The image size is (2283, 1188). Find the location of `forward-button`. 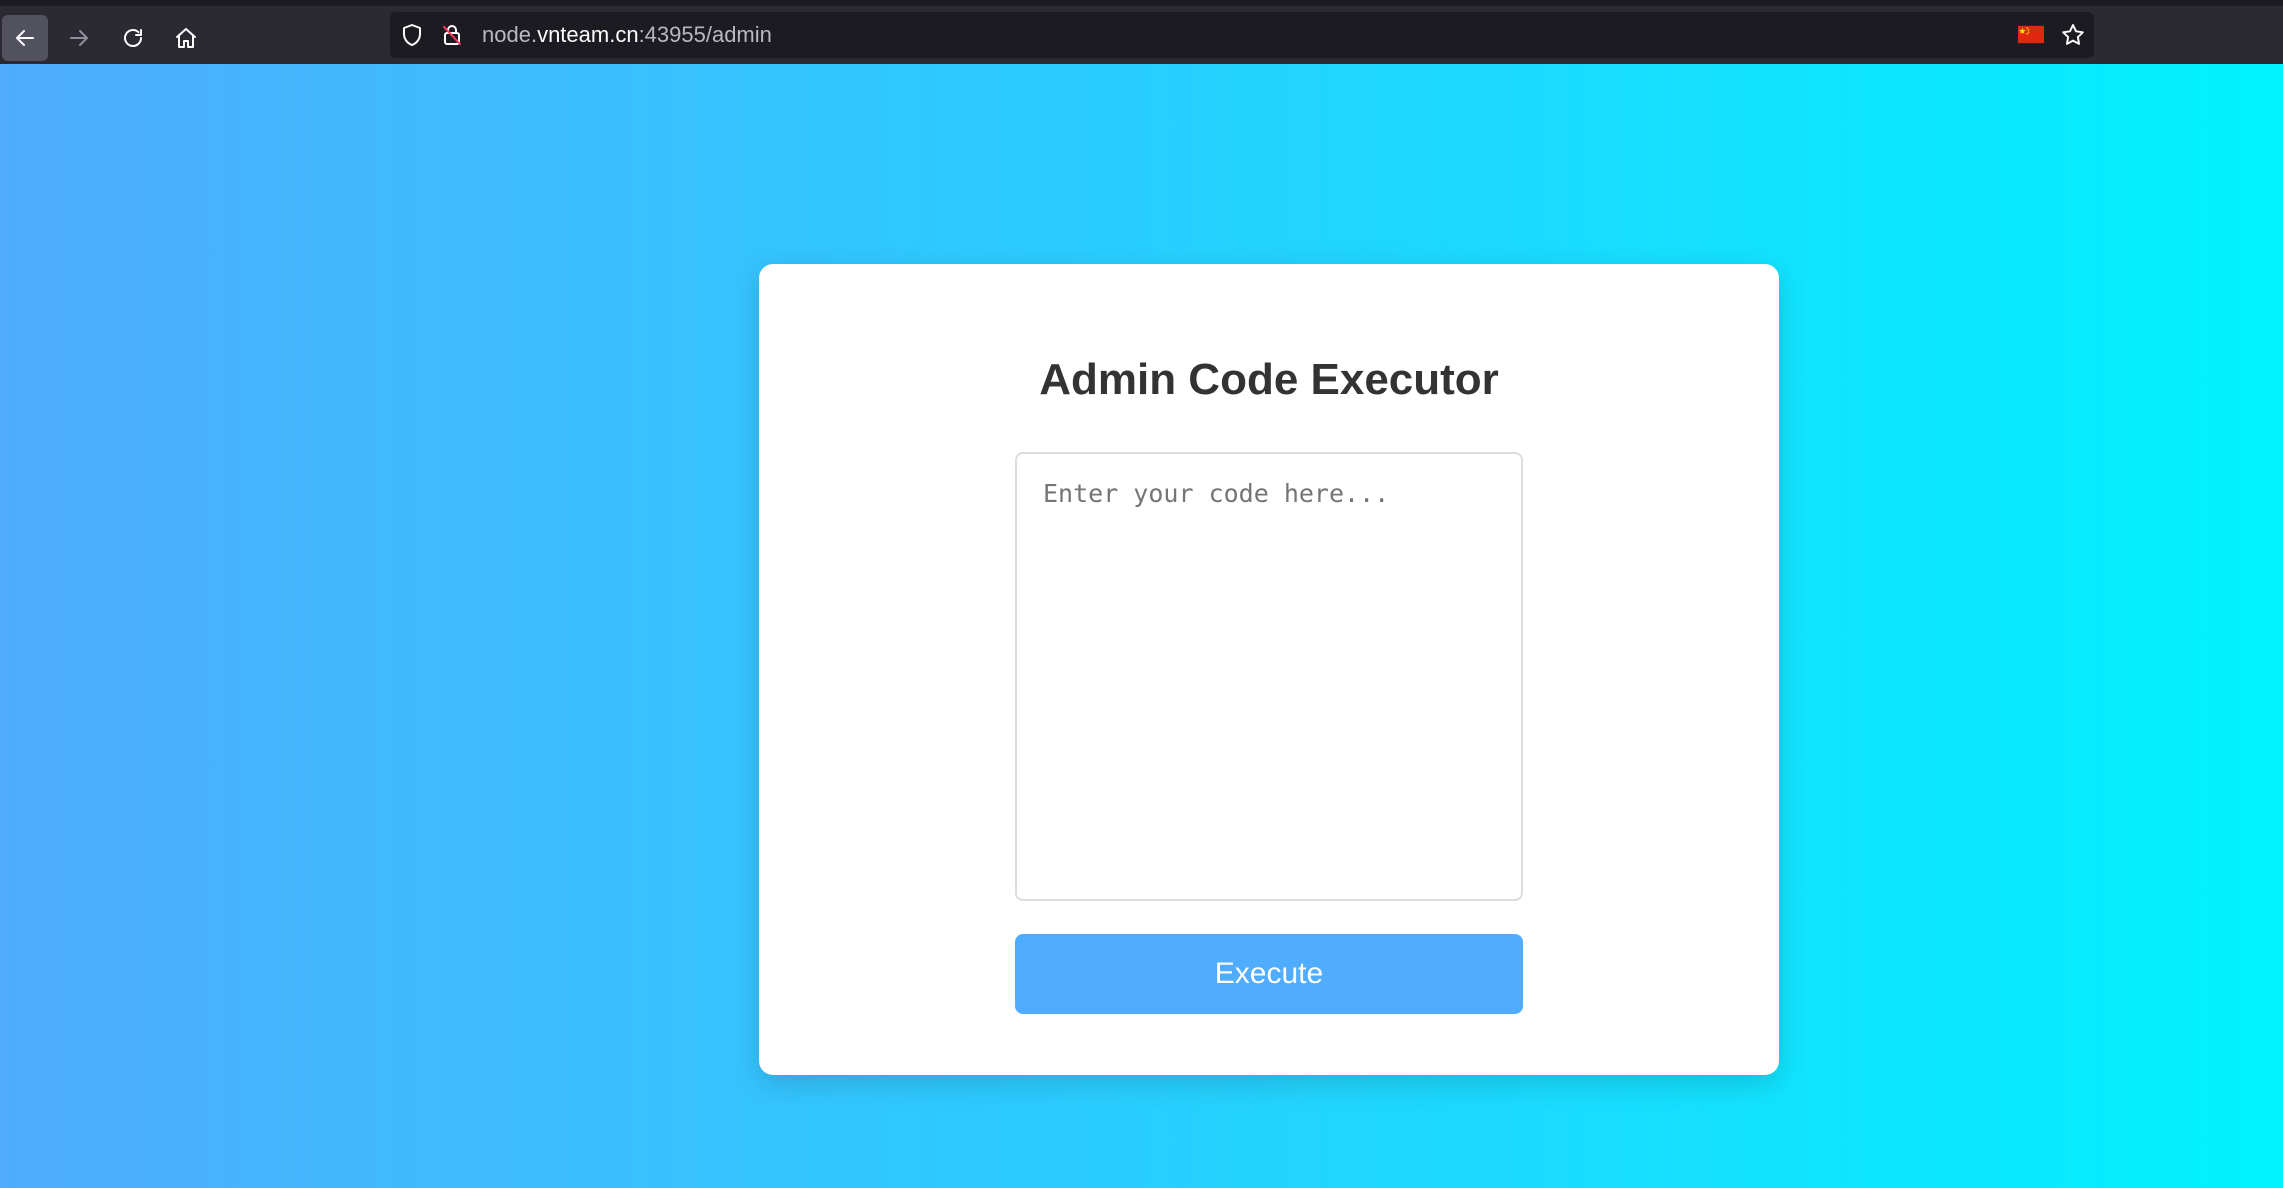

forward-button is located at coordinates (79, 38).